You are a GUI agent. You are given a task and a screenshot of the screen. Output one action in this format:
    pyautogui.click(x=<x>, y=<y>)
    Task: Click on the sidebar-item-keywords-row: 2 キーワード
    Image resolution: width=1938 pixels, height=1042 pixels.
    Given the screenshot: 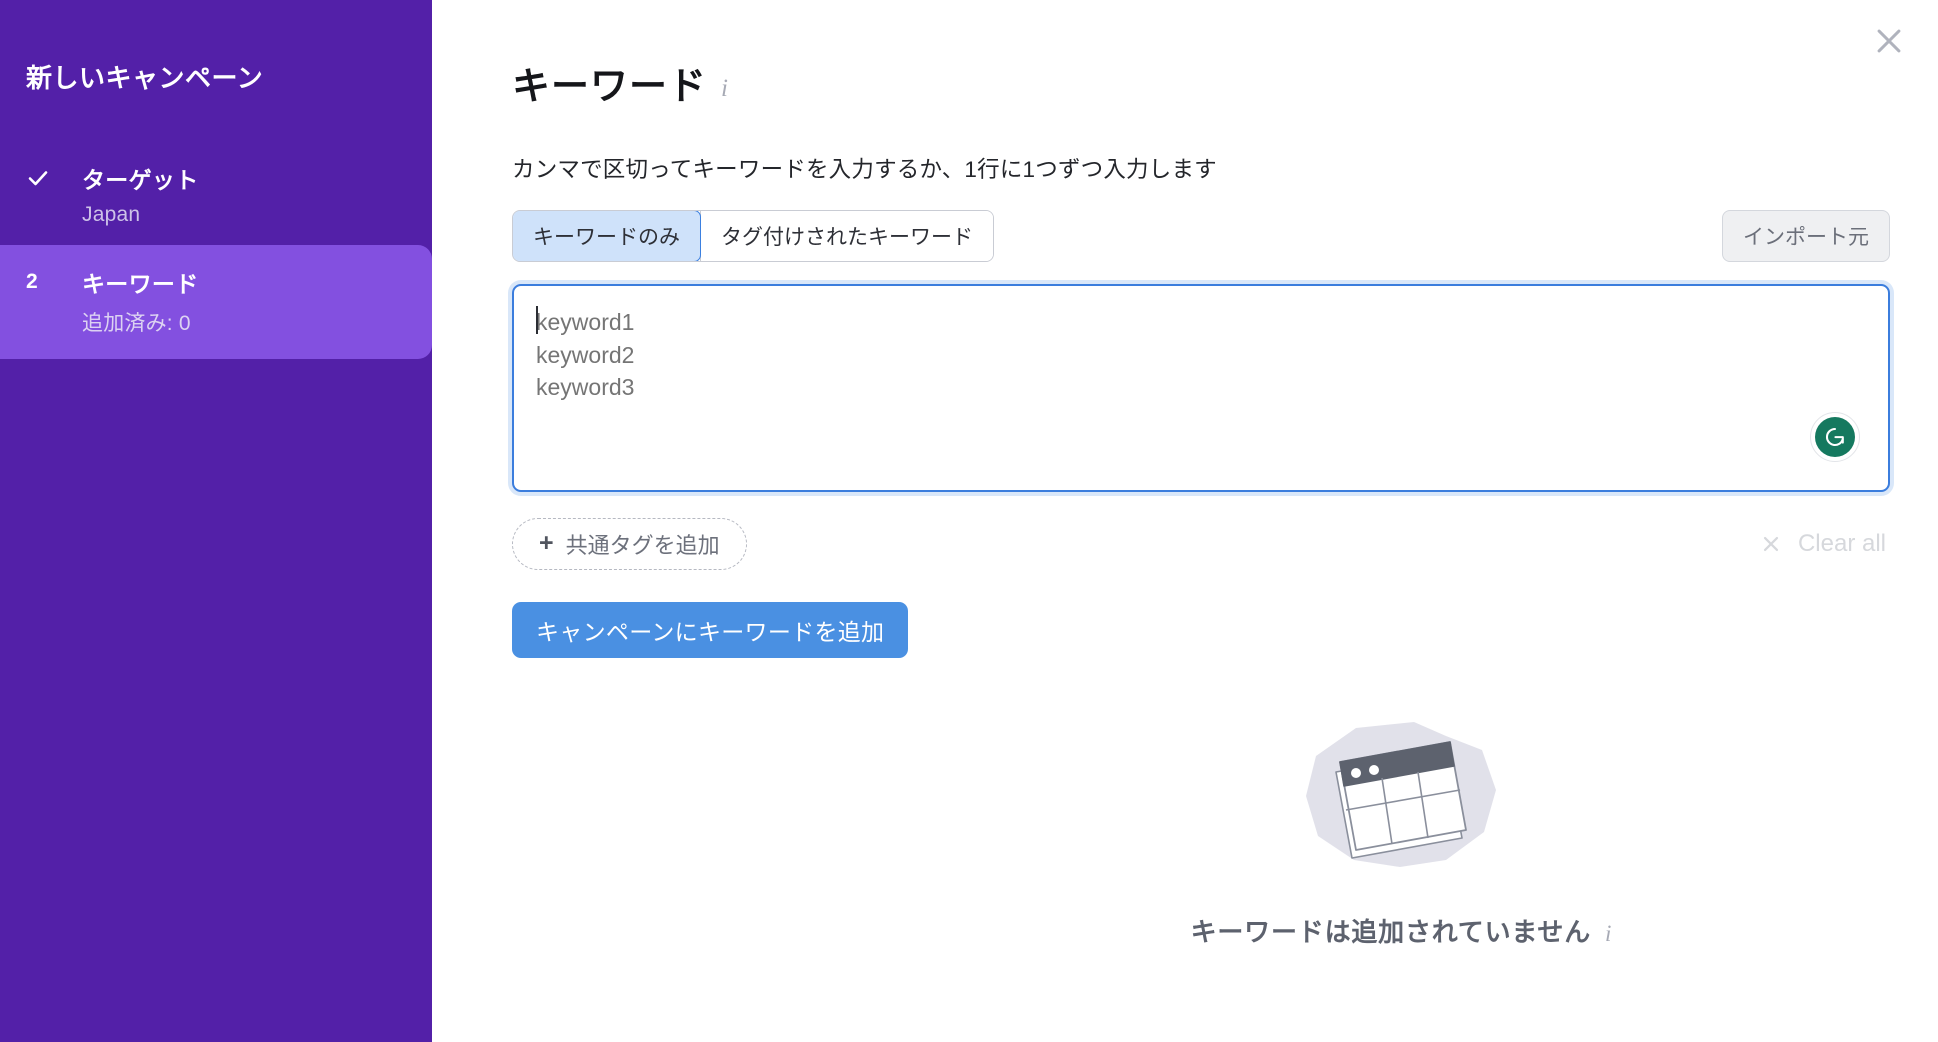 What is the action you would take?
    pyautogui.click(x=216, y=282)
    